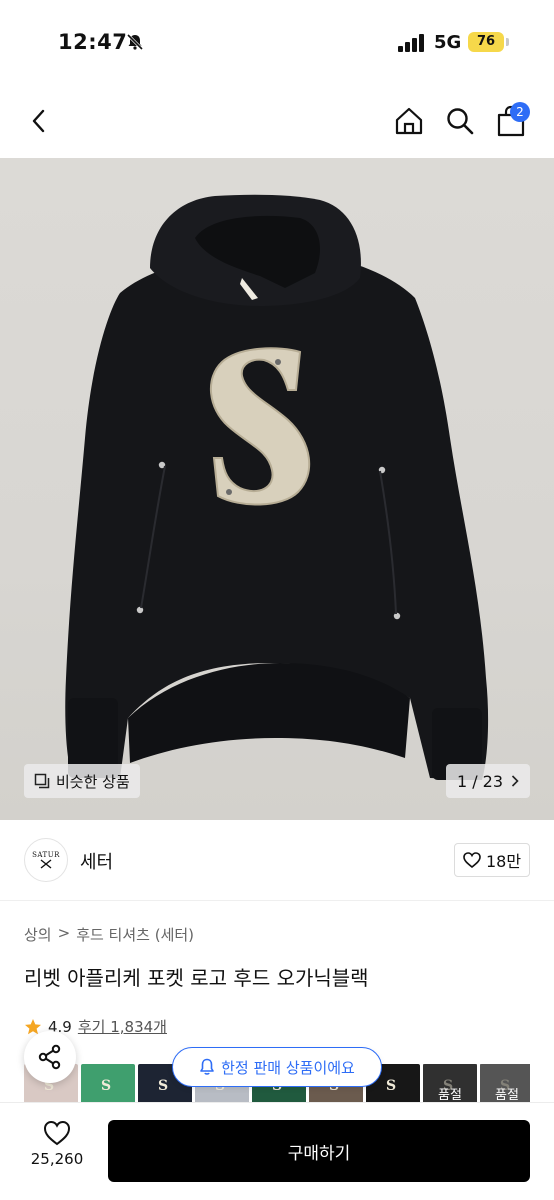 The height and width of the screenshot is (1200, 554). What do you see at coordinates (122, 1026) in the screenshot?
I see `review-count-link: 후기 1,834개` at bounding box center [122, 1026].